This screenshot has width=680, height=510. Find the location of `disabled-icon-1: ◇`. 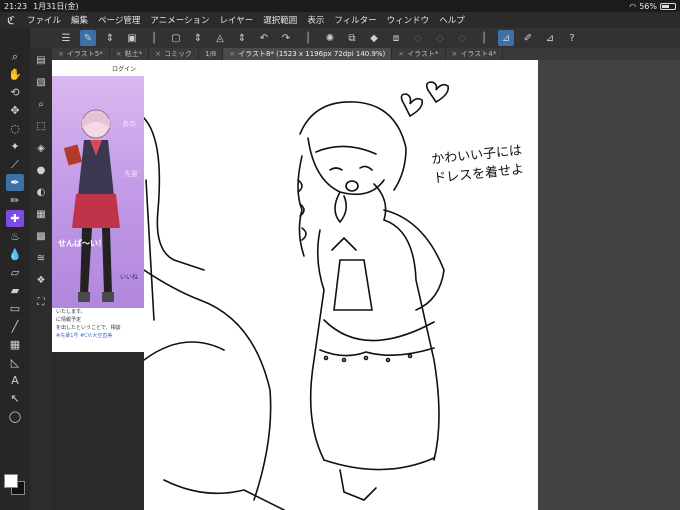

disabled-icon-1: ◇ is located at coordinates (418, 38).